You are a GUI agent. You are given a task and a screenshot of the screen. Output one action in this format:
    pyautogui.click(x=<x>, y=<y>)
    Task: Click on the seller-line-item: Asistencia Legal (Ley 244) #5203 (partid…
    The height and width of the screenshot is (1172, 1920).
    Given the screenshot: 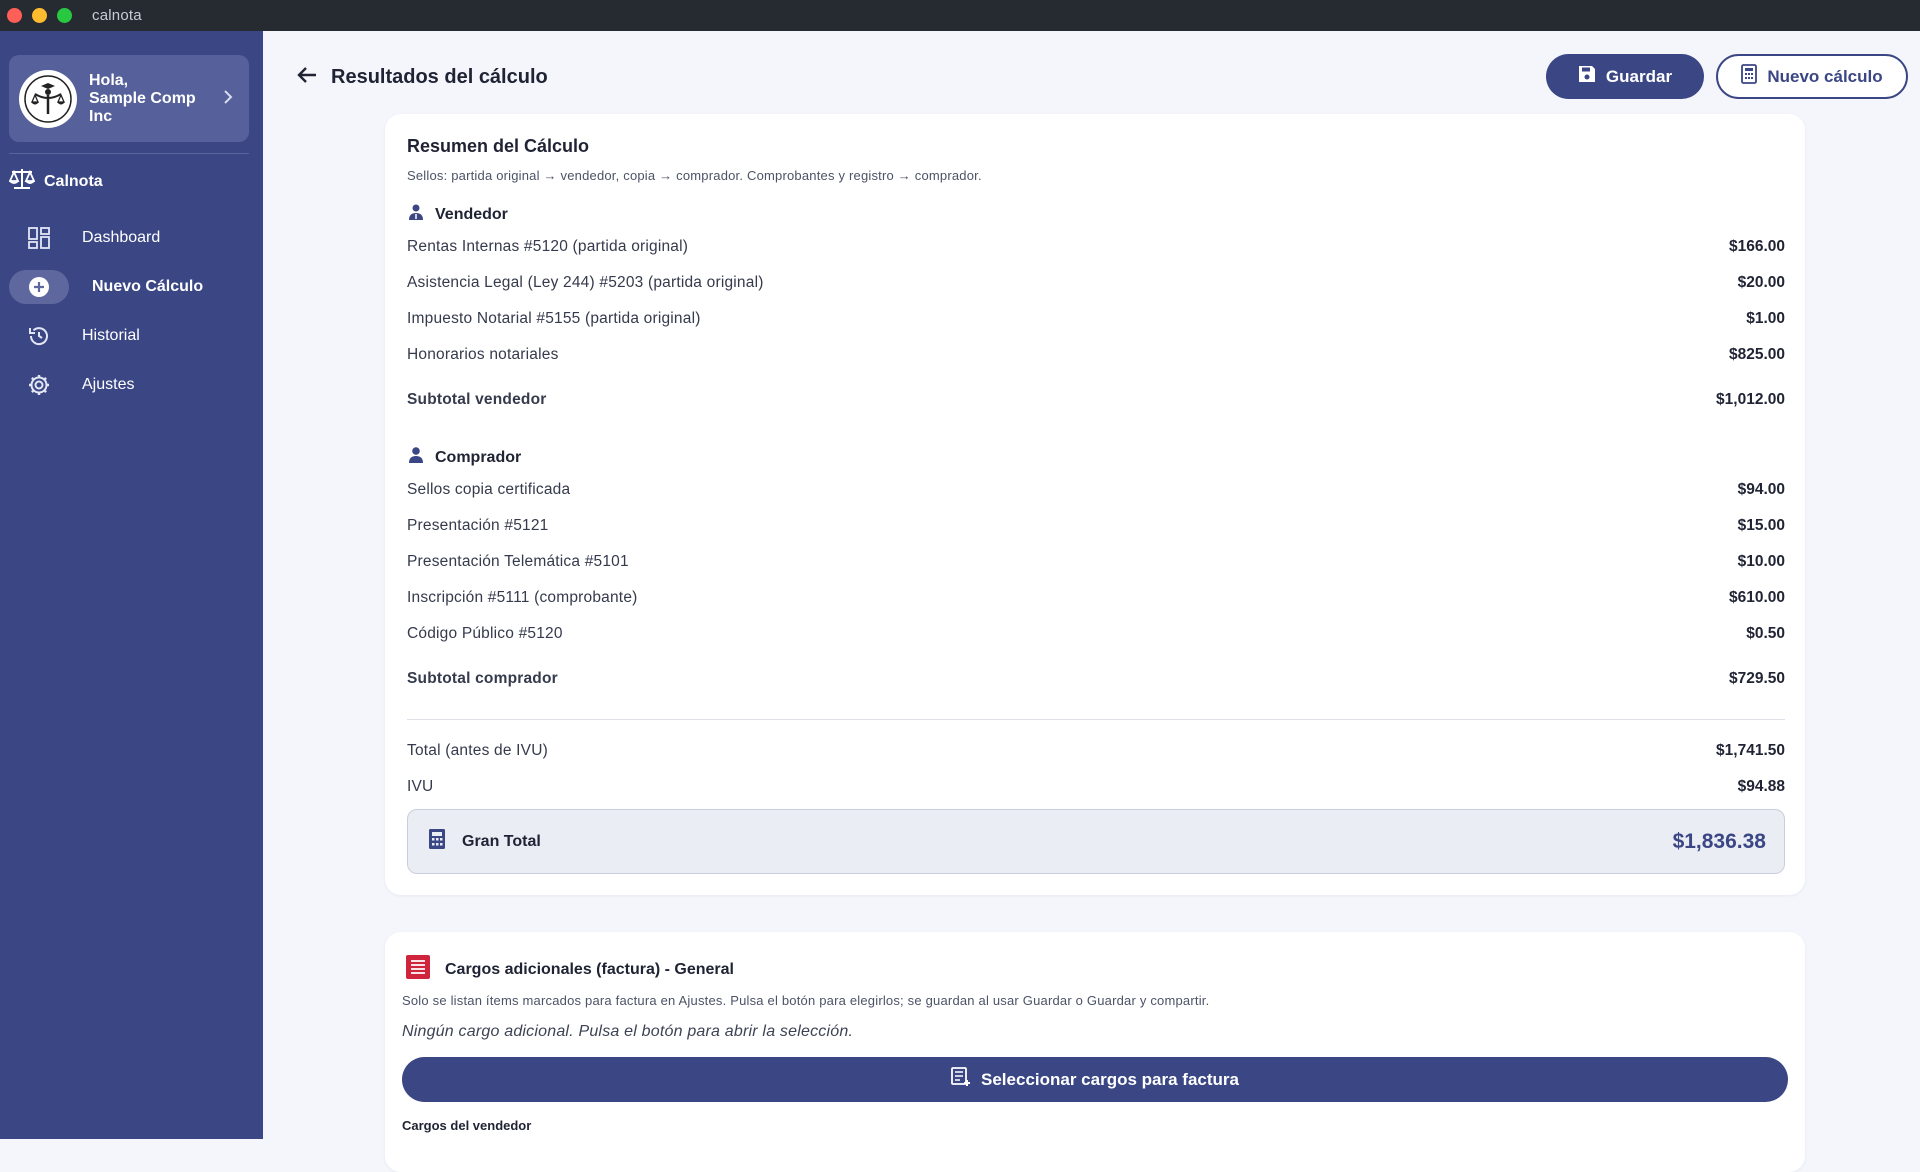 What is the action you would take?
    pyautogui.click(x=1096, y=282)
    